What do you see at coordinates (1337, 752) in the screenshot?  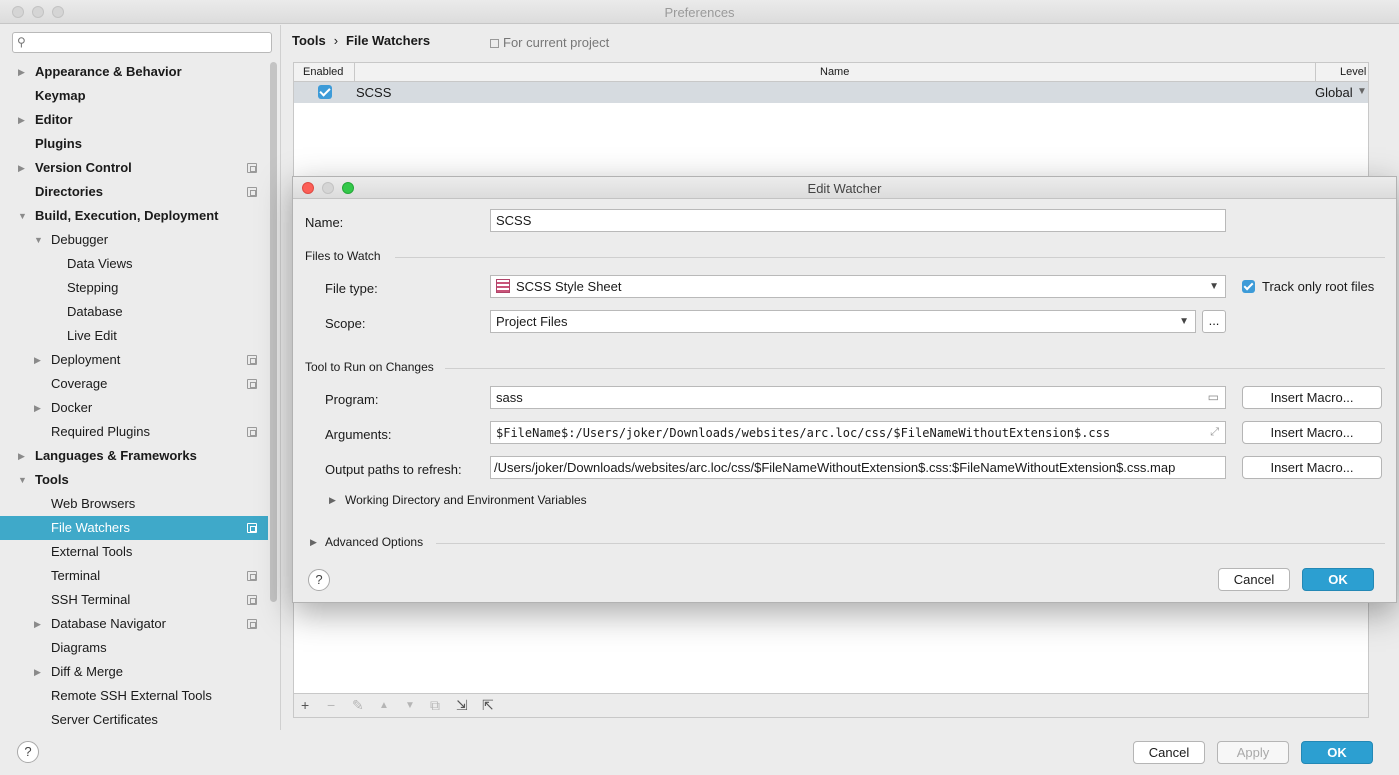 I see `preferences-ok-button: OK` at bounding box center [1337, 752].